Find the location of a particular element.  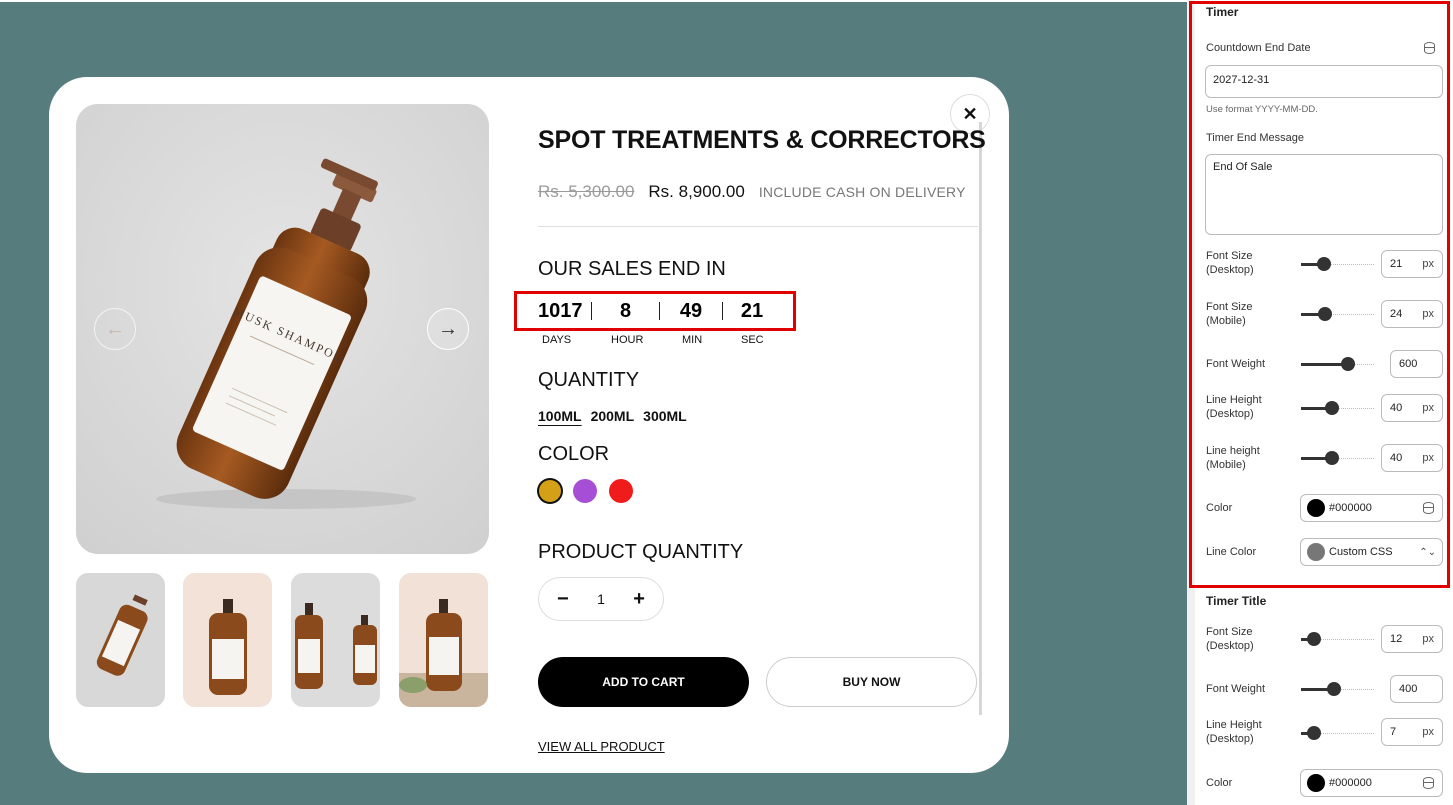

next-image-arrow-icon: → is located at coordinates (448, 329).